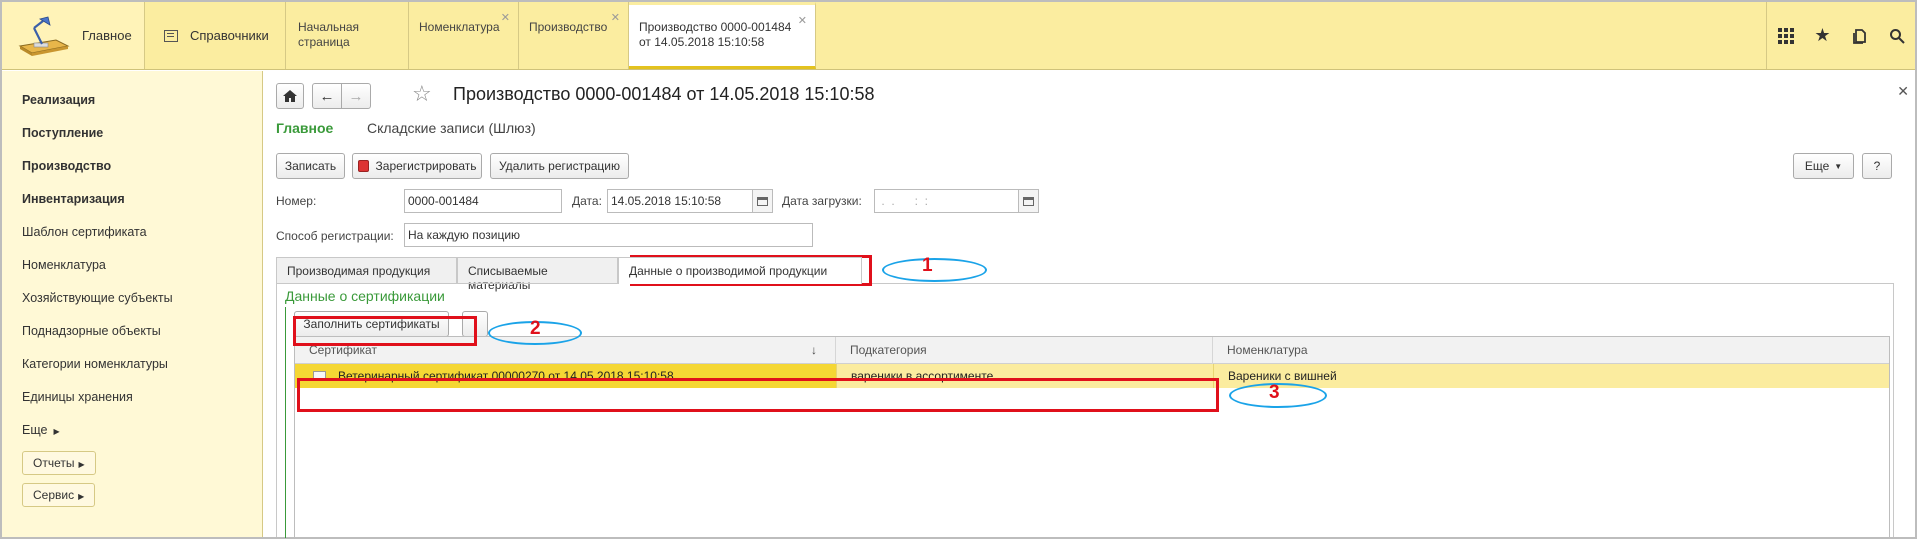 The height and width of the screenshot is (539, 1917). Describe the element at coordinates (422, 94) in the screenshot. I see `favorite-star-icon: ☆` at that location.